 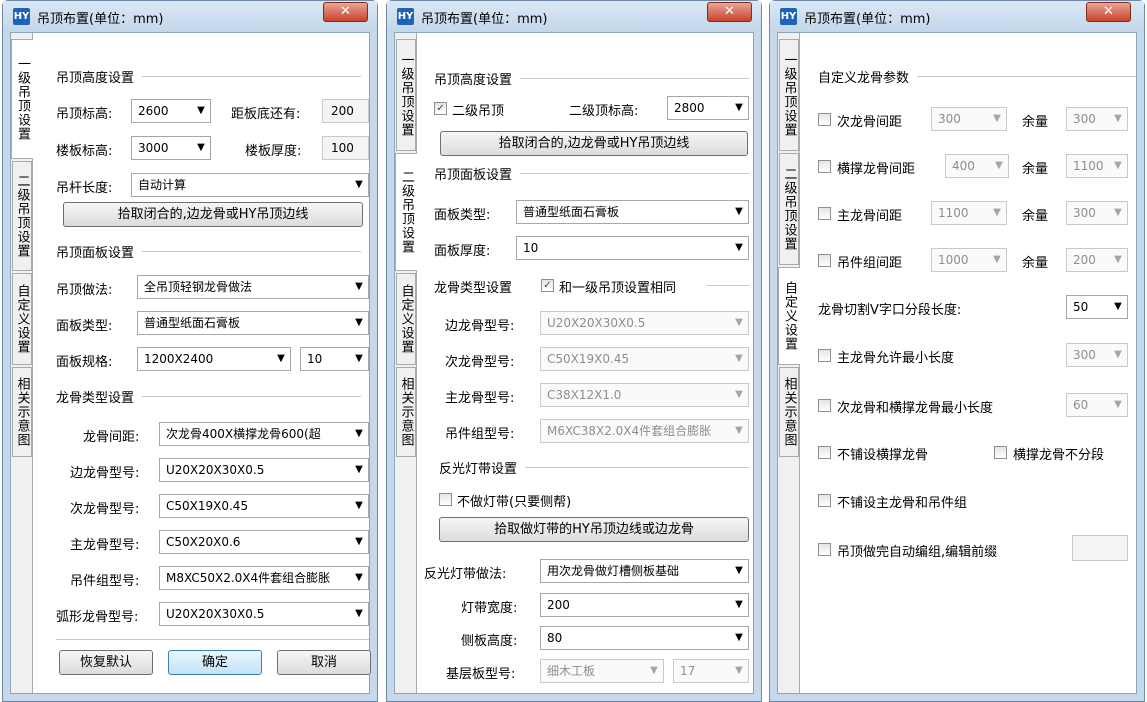 I want to click on light-method-select: 用次龙骨做灯槽侧板基础 ▼, so click(x=644, y=571).